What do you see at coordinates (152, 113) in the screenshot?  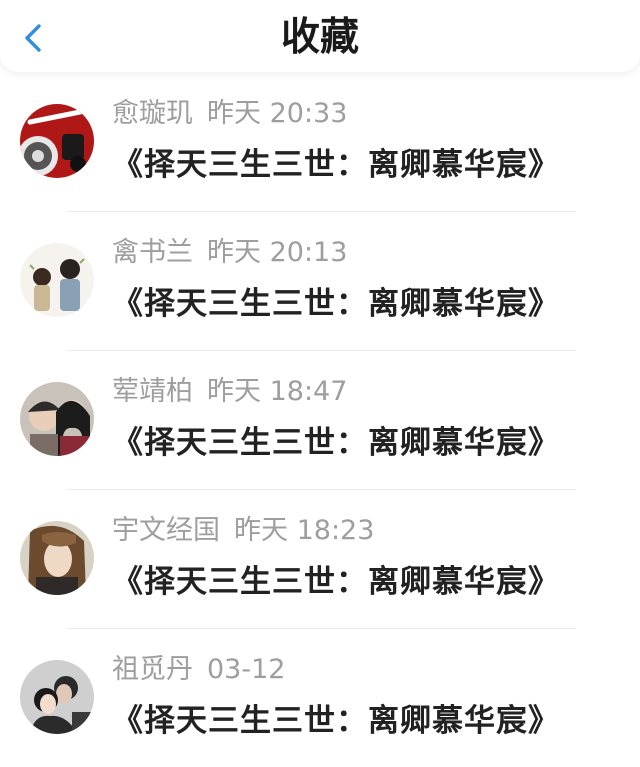 I see `user-name: 愈璇玑` at bounding box center [152, 113].